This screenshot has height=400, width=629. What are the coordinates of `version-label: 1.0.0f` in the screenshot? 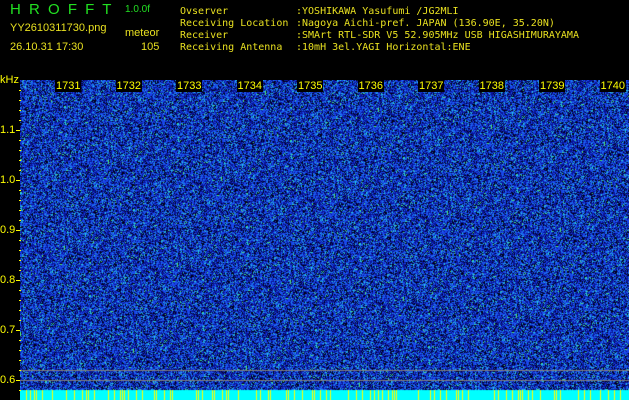 It's located at (138, 9).